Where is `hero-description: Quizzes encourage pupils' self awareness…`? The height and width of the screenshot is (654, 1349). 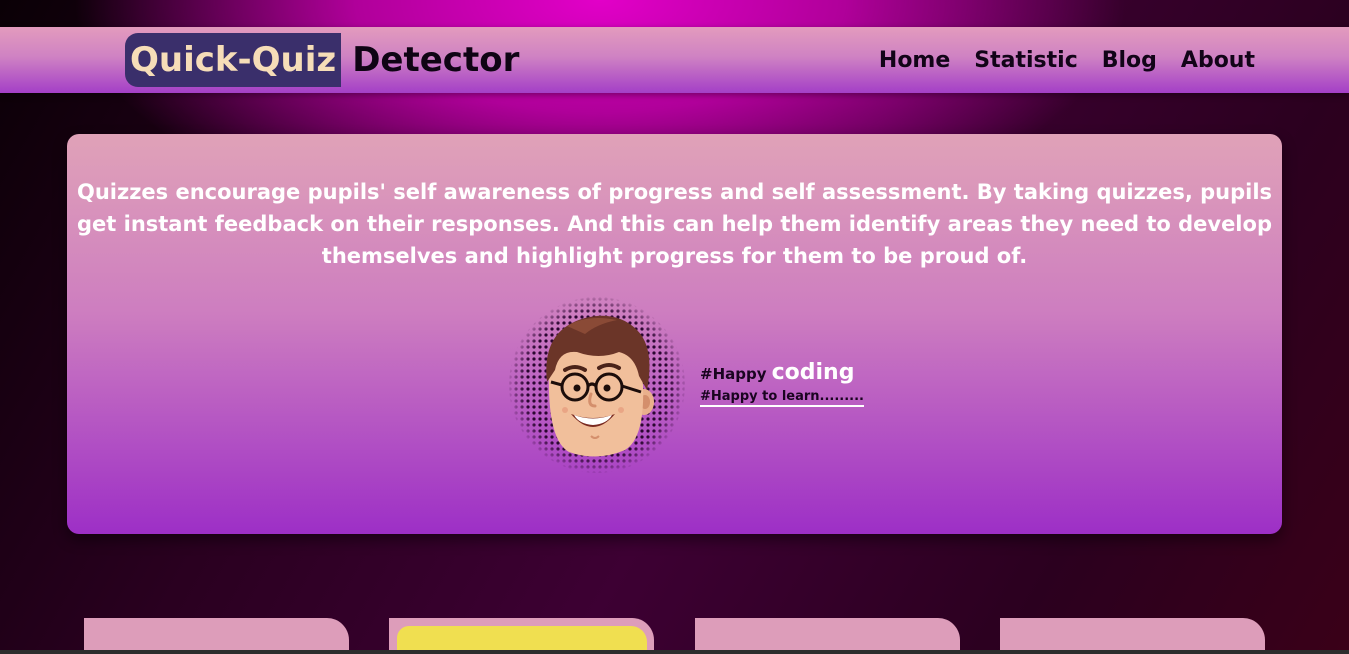
hero-description: Quizzes encourage pupils' self awareness… is located at coordinates (674, 224).